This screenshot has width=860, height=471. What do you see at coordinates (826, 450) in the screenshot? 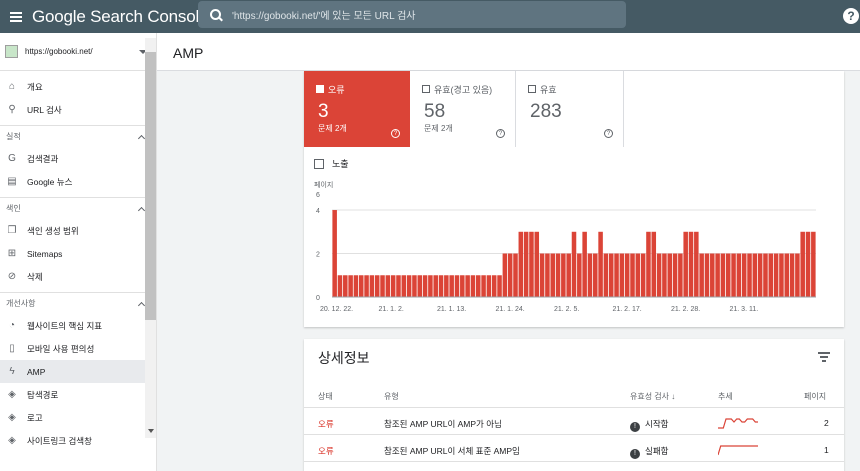
I see `row-pages: 1` at bounding box center [826, 450].